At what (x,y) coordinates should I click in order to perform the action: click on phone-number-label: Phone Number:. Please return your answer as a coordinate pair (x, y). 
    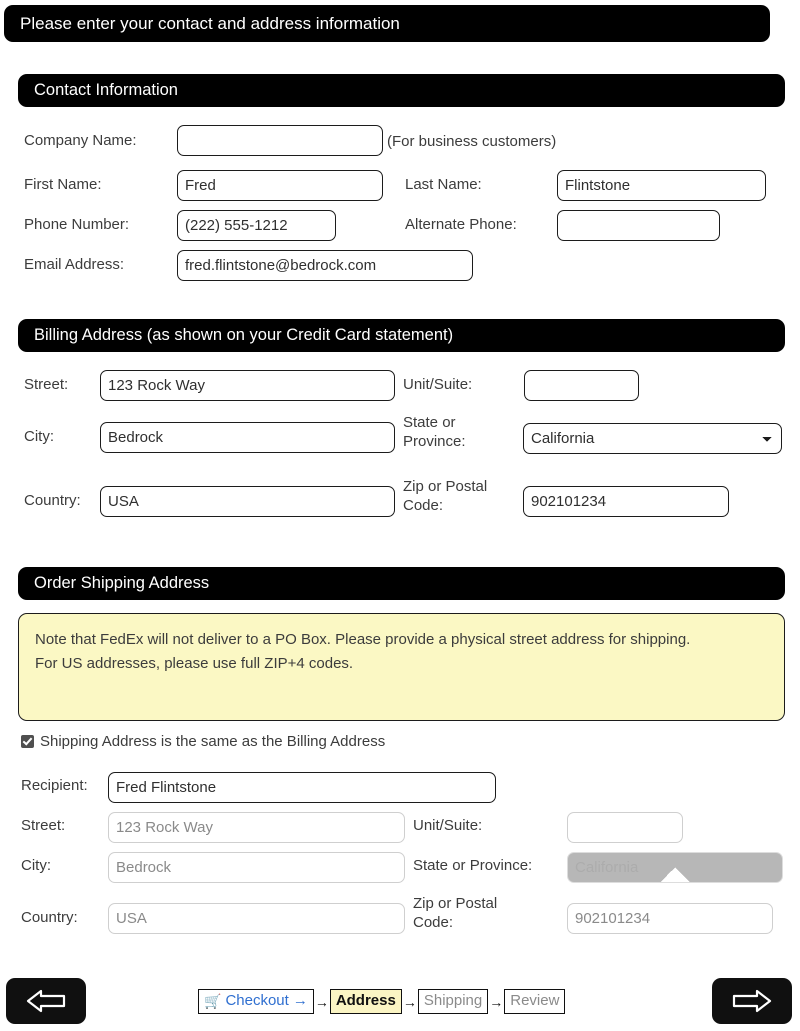
    Looking at the image, I should click on (77, 224).